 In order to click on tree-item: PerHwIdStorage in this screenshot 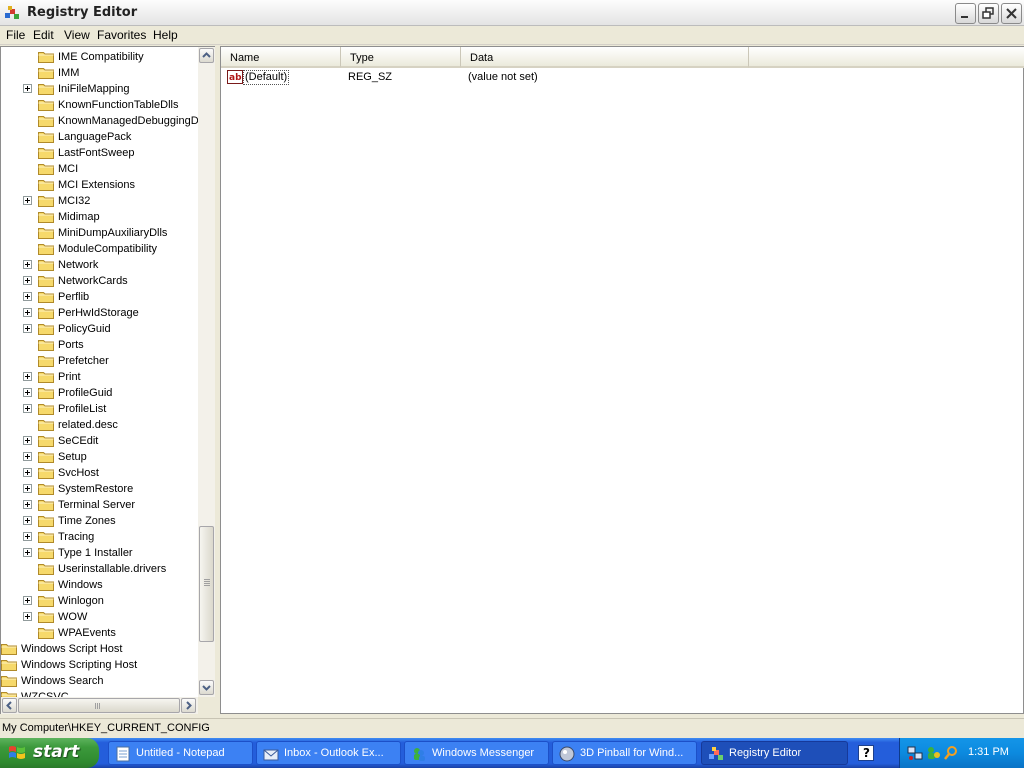, I will do `click(99, 313)`.